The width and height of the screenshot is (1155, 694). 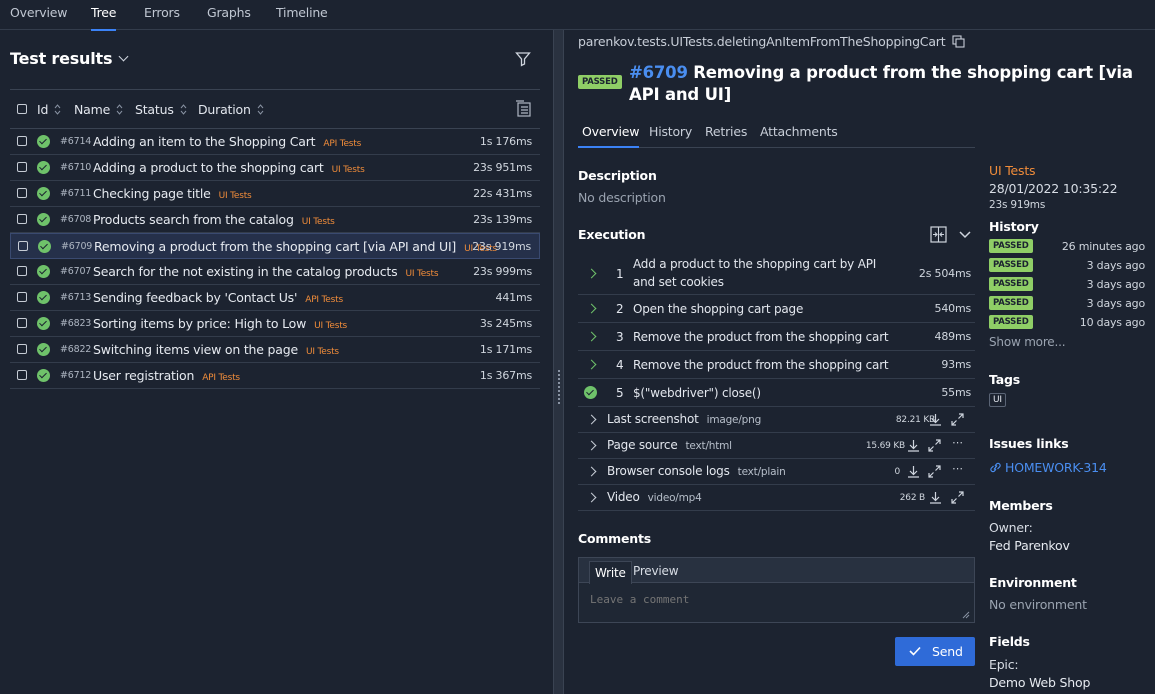 What do you see at coordinates (776, 498) in the screenshot?
I see `attachment-row: Video video/mp4 262 B` at bounding box center [776, 498].